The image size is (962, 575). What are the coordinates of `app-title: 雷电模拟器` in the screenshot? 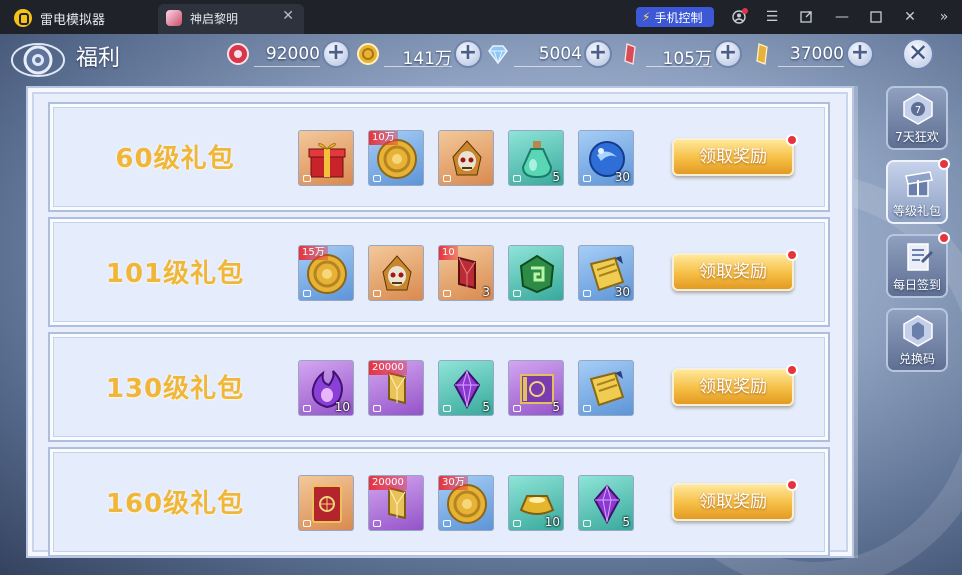 It's located at (73, 20).